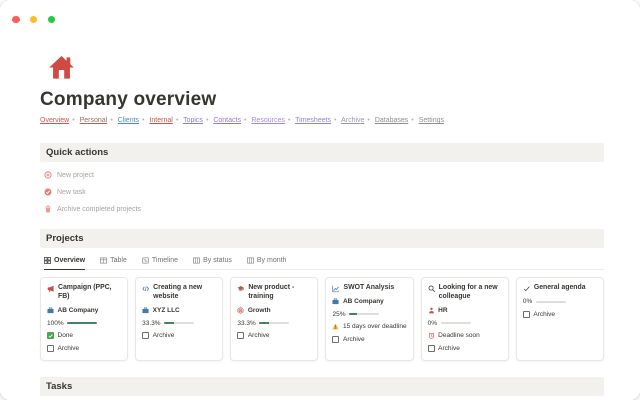 Image resolution: width=640 pixels, height=400 pixels. I want to click on graduation-cap-icon, so click(241, 288).